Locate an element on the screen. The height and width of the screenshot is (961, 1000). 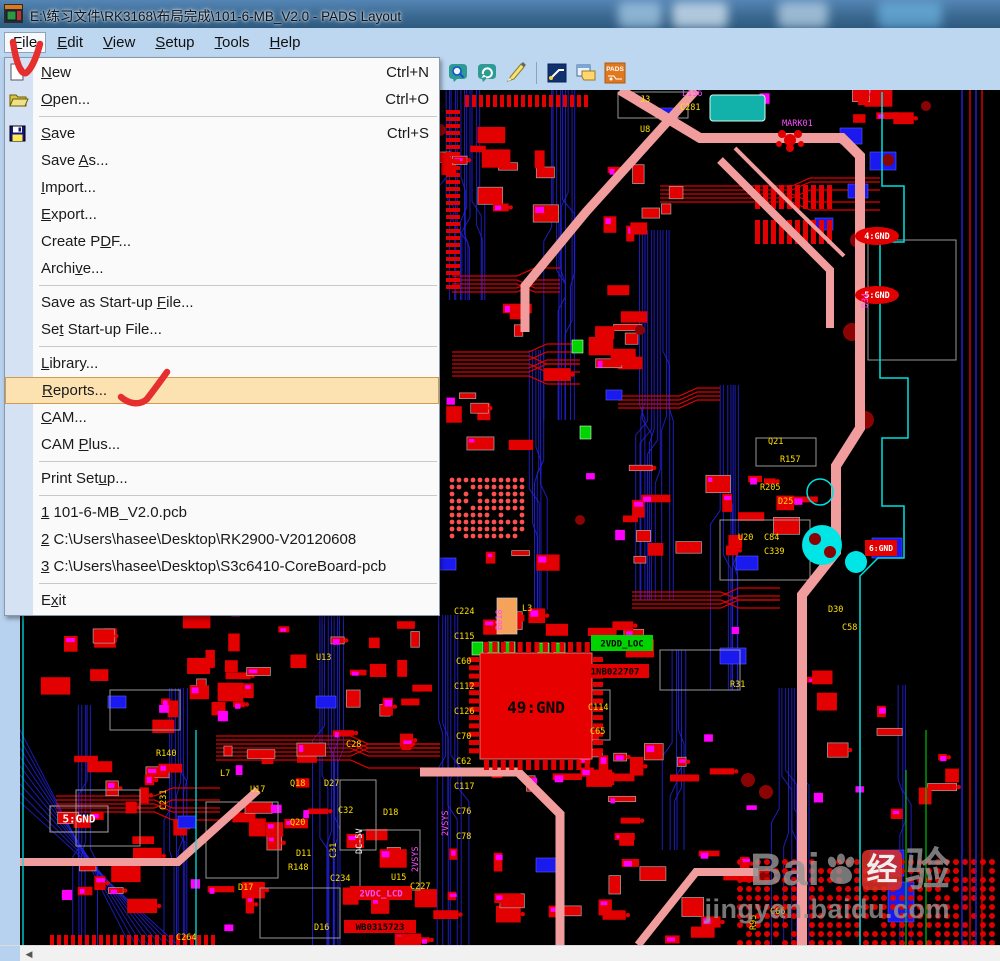
svg-text: D16 is located at coordinates (321, 928).